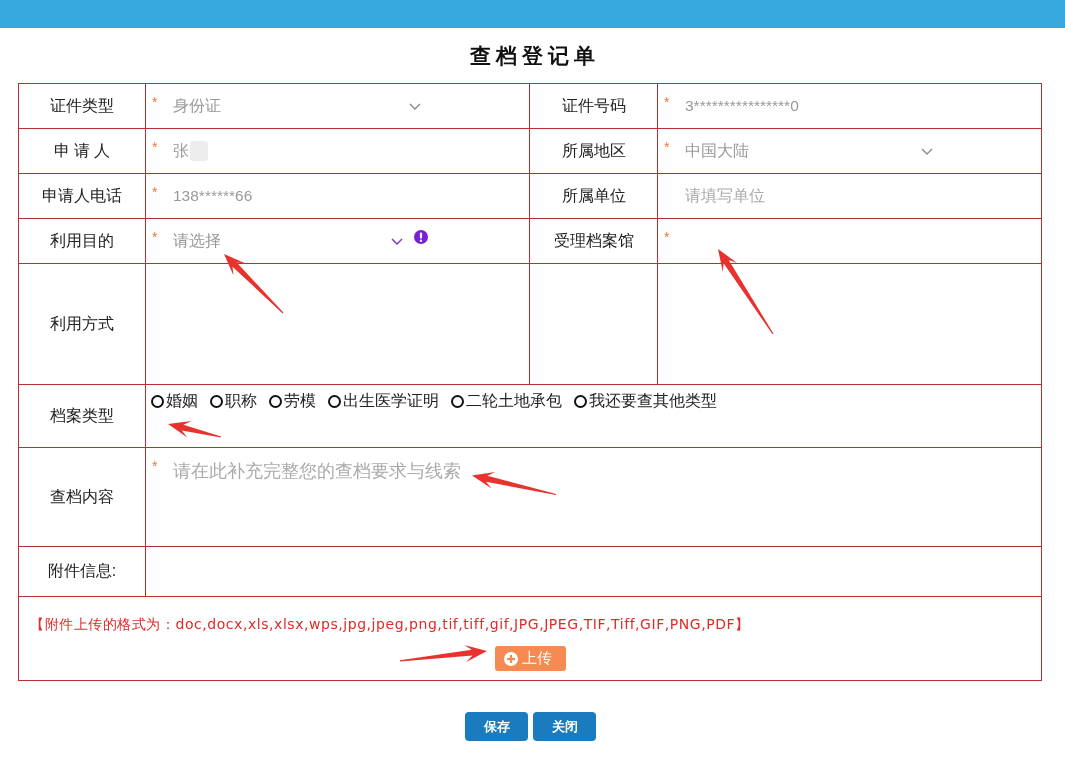 This screenshot has height=758, width=1065. Describe the element at coordinates (564, 726) in the screenshot. I see `form-button: 关闭` at that location.